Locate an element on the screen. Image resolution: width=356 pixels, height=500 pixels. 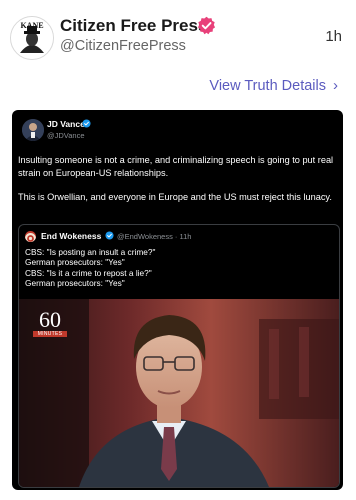
quote-verified-icon is located at coordinates (109, 235).